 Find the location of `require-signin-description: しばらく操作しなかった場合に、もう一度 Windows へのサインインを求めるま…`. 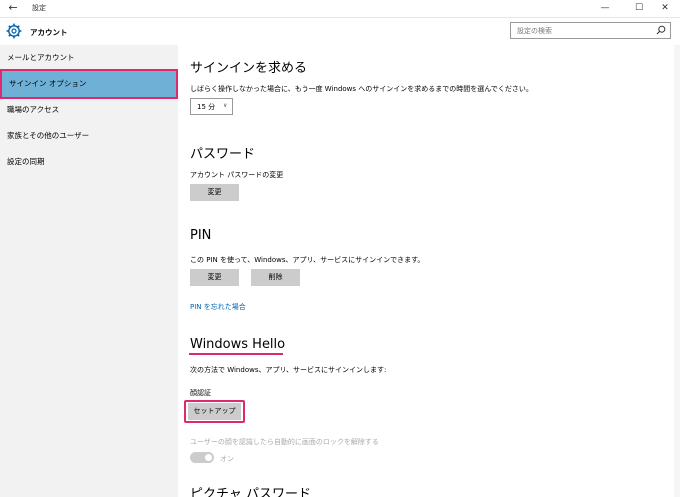

require-signin-description: しばらく操作しなかった場合に、もう一度 Windows へのサインインを求めるま… is located at coordinates (361, 89).